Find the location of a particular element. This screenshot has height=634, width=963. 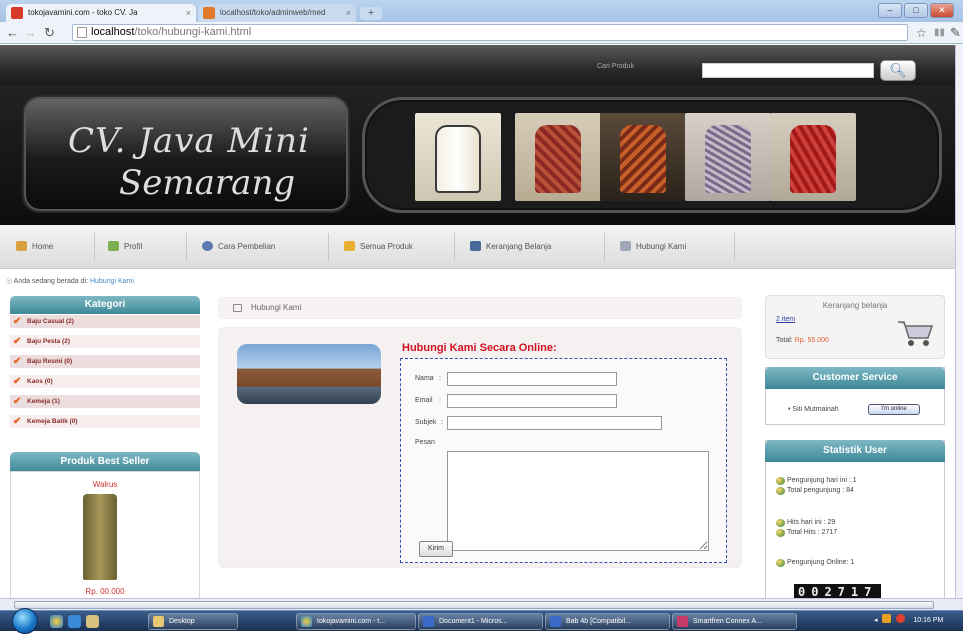

subjek-field is located at coordinates (554, 423).